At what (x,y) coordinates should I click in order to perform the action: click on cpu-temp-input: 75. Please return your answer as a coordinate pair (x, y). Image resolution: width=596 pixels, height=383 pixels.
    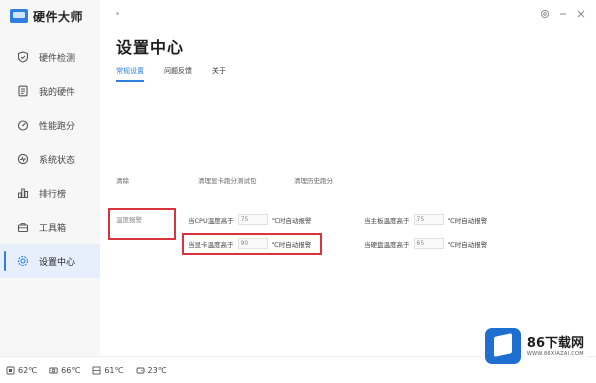
    Looking at the image, I should click on (252, 219).